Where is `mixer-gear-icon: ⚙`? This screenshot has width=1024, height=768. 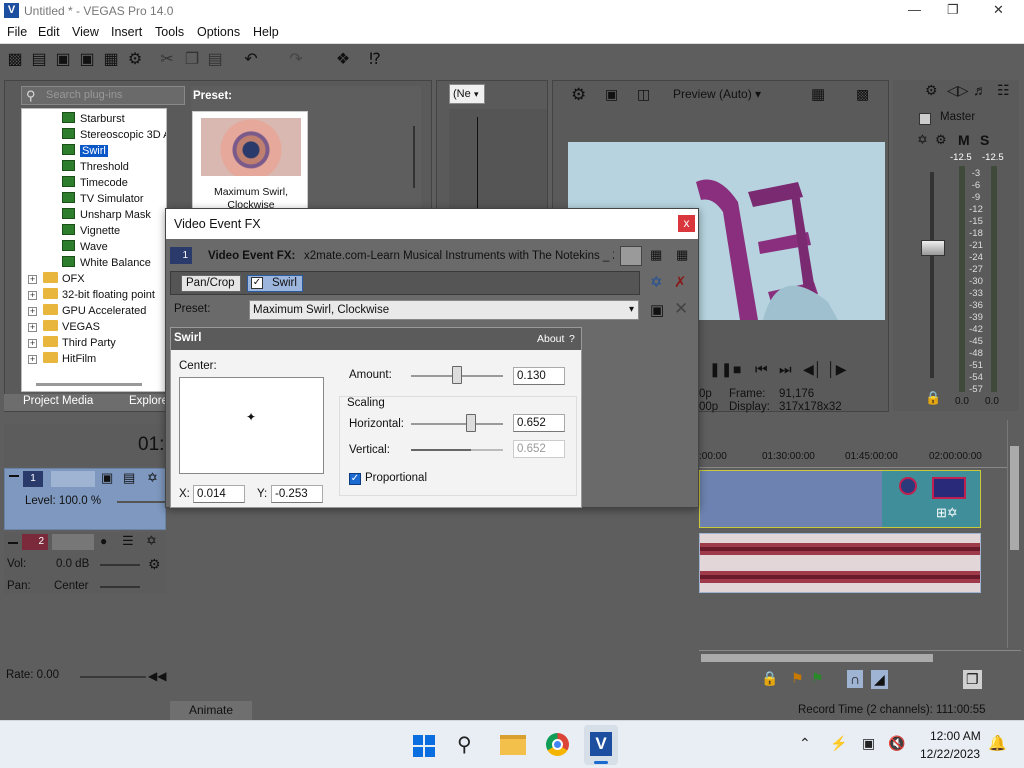 mixer-gear-icon: ⚙ is located at coordinates (931, 90).